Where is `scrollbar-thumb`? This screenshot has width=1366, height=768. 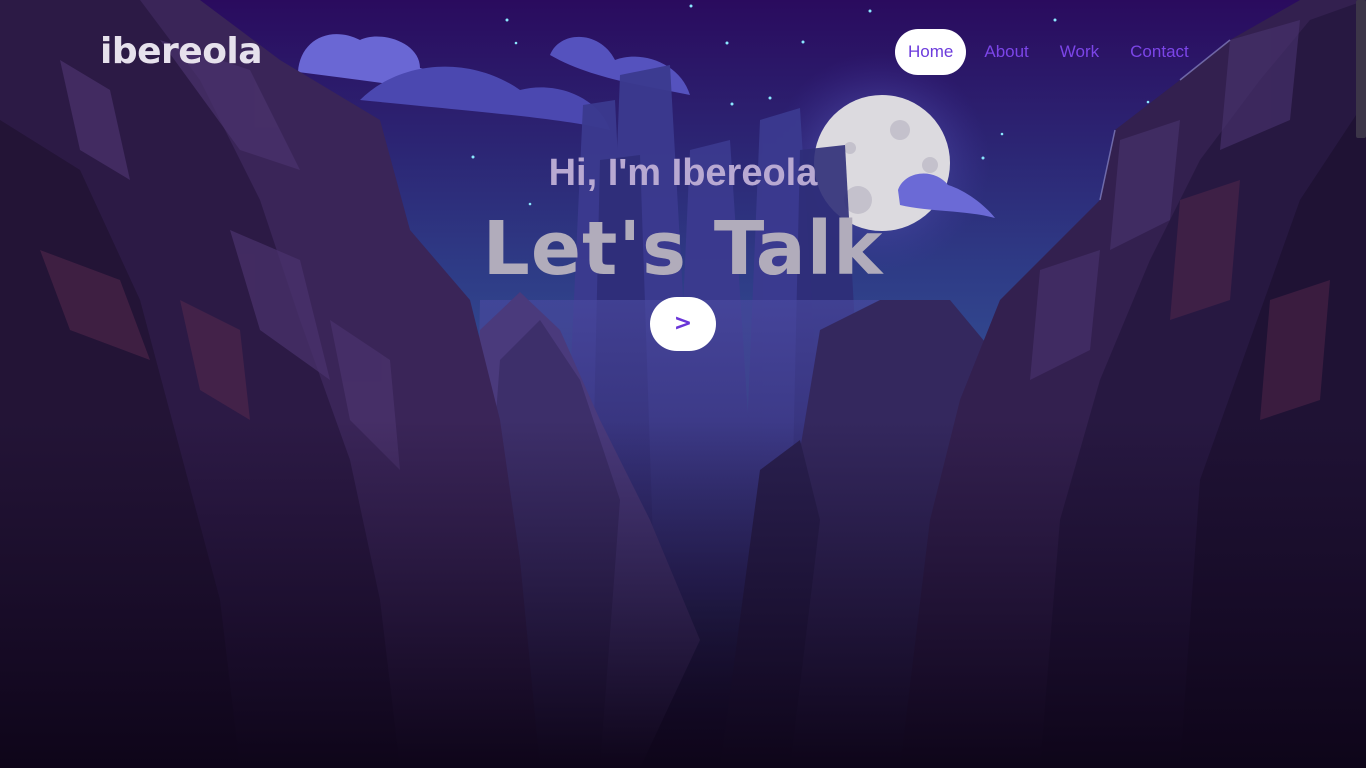
scrollbar-thumb is located at coordinates (1361, 69).